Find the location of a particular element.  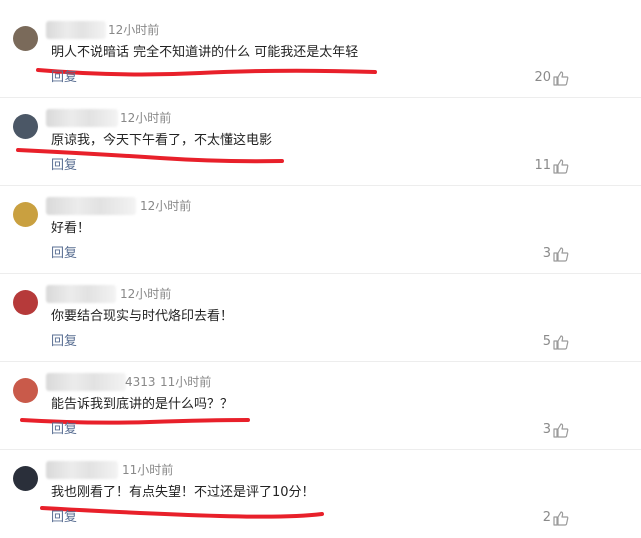

comment-text: 你要结合现实与时代烙印去看！ is located at coordinates (142, 316).